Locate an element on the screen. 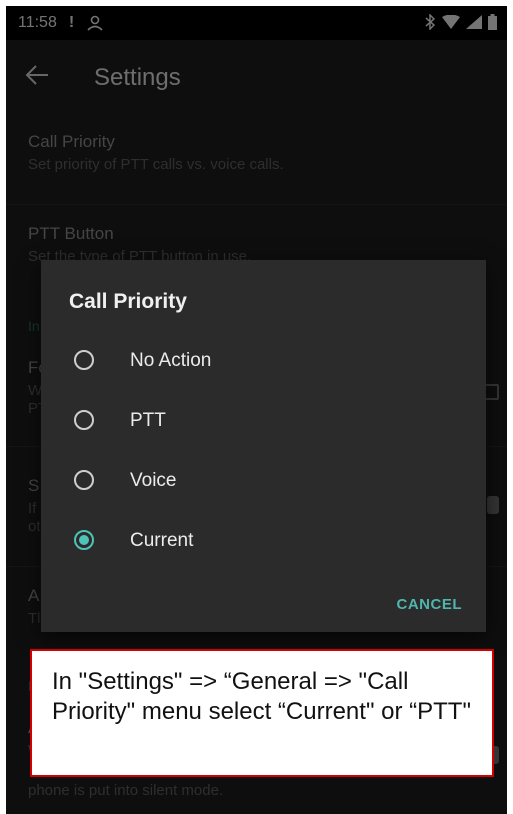 The width and height of the screenshot is (513, 814). option-label: PTT is located at coordinates (148, 420).